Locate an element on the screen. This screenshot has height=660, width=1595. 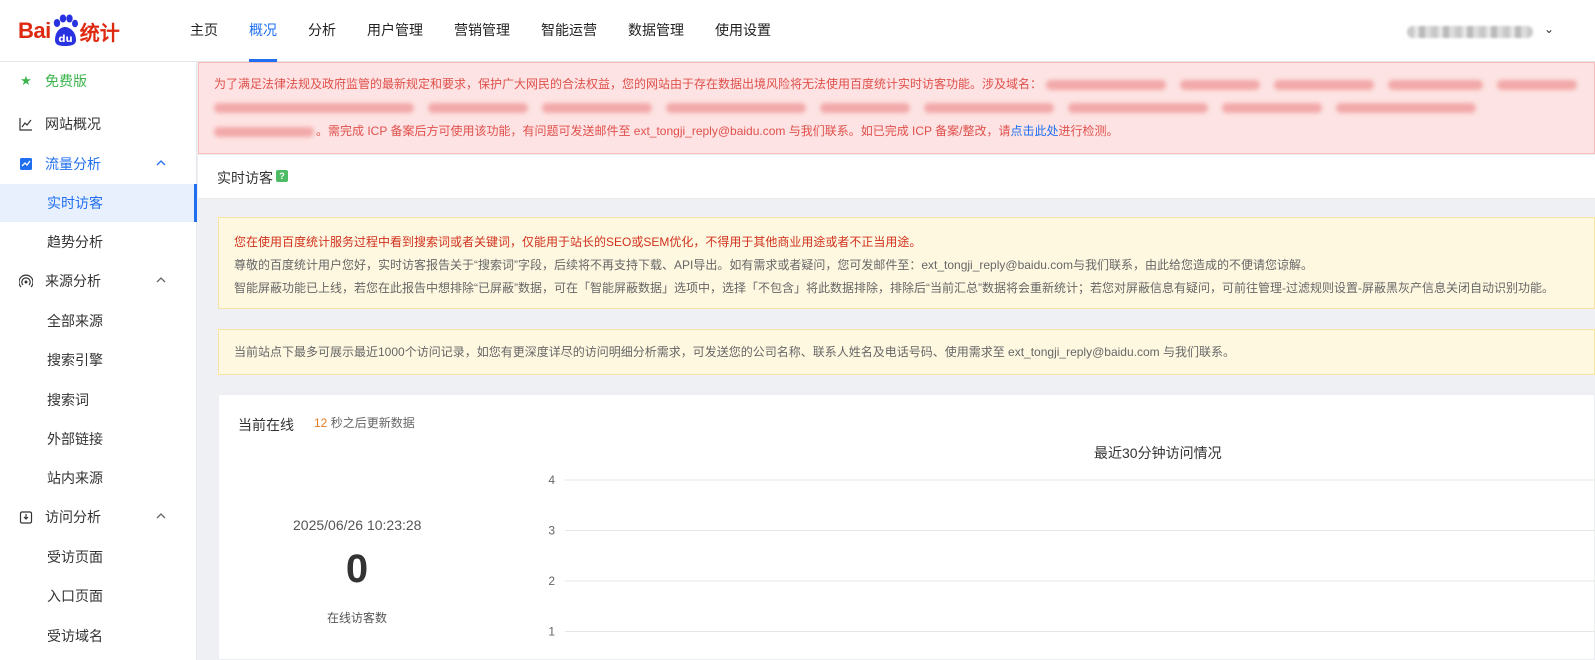
sidebar-item-all-sources: 全部来源 is located at coordinates (98, 321).